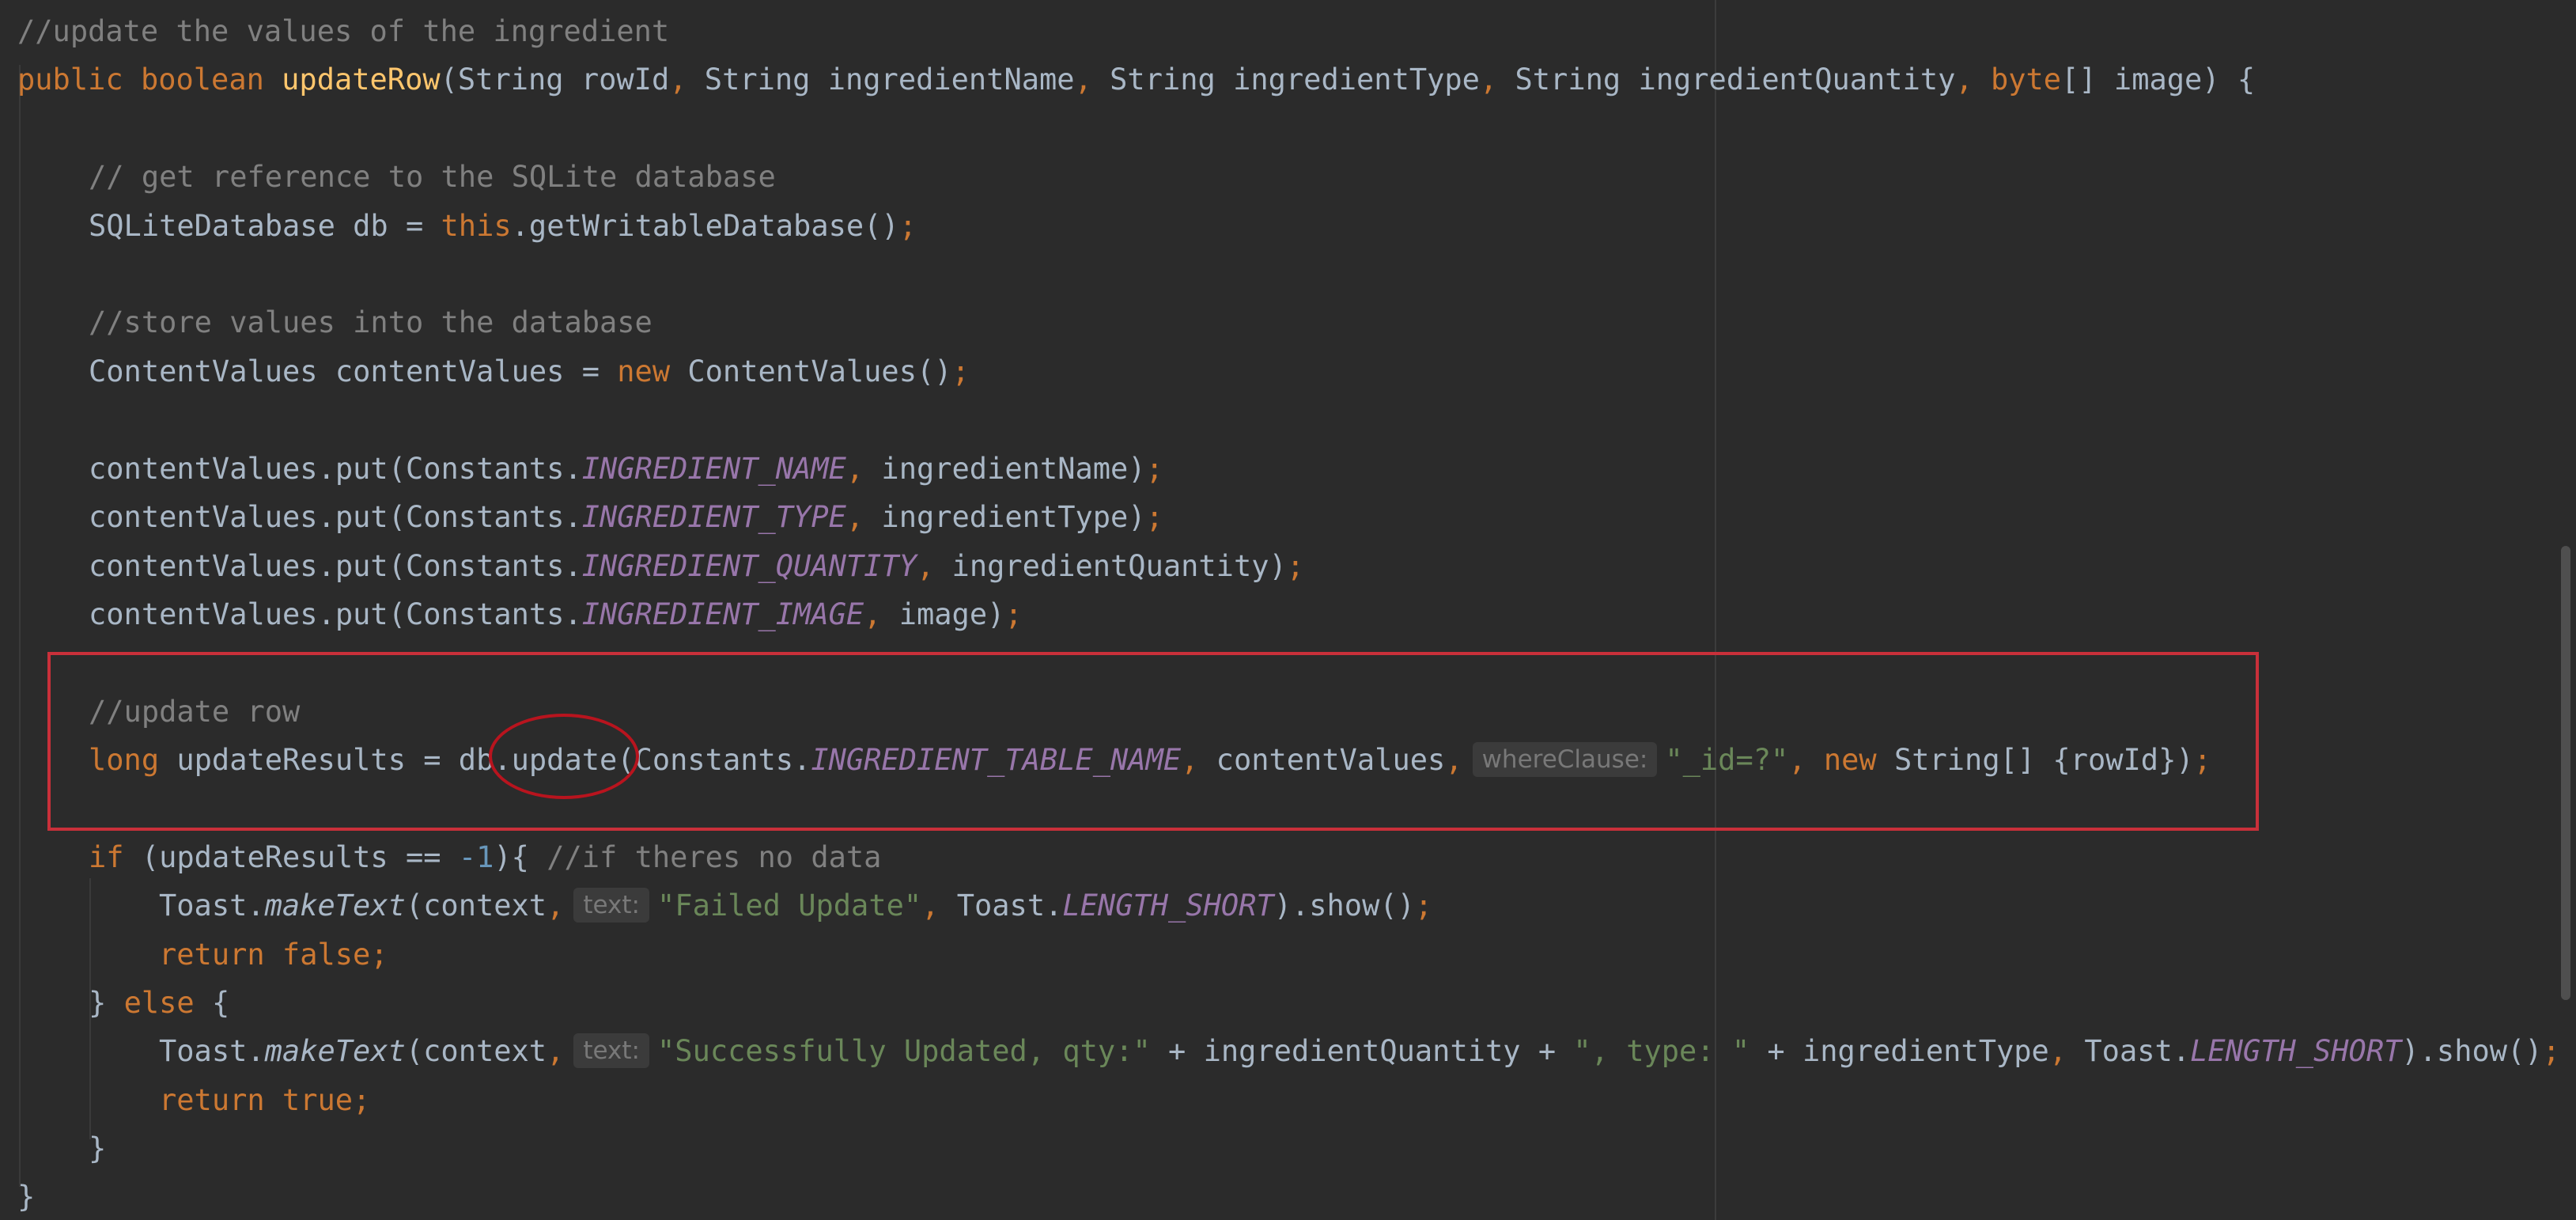 The image size is (2576, 1220). I want to click on code-text: SQLiteDatabase db =, so click(265, 226).